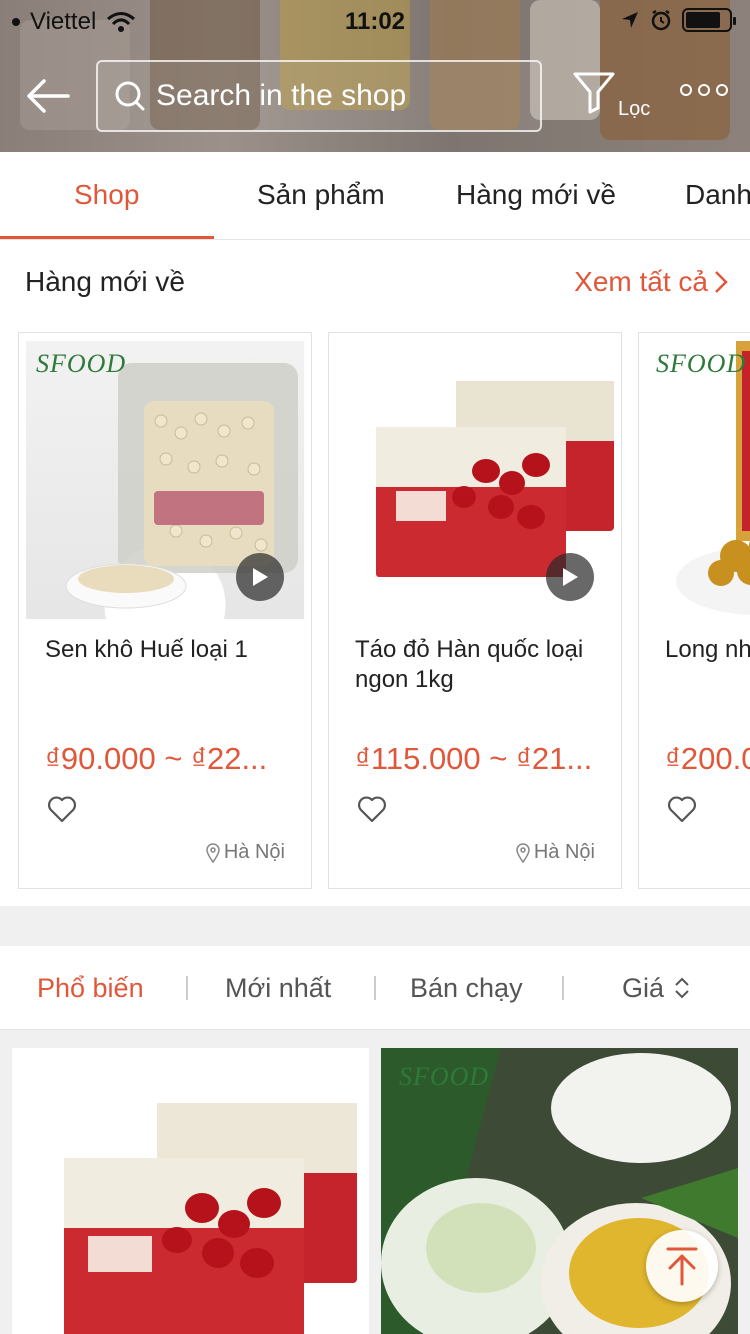  I want to click on arrow-left-icon, so click(48, 96).